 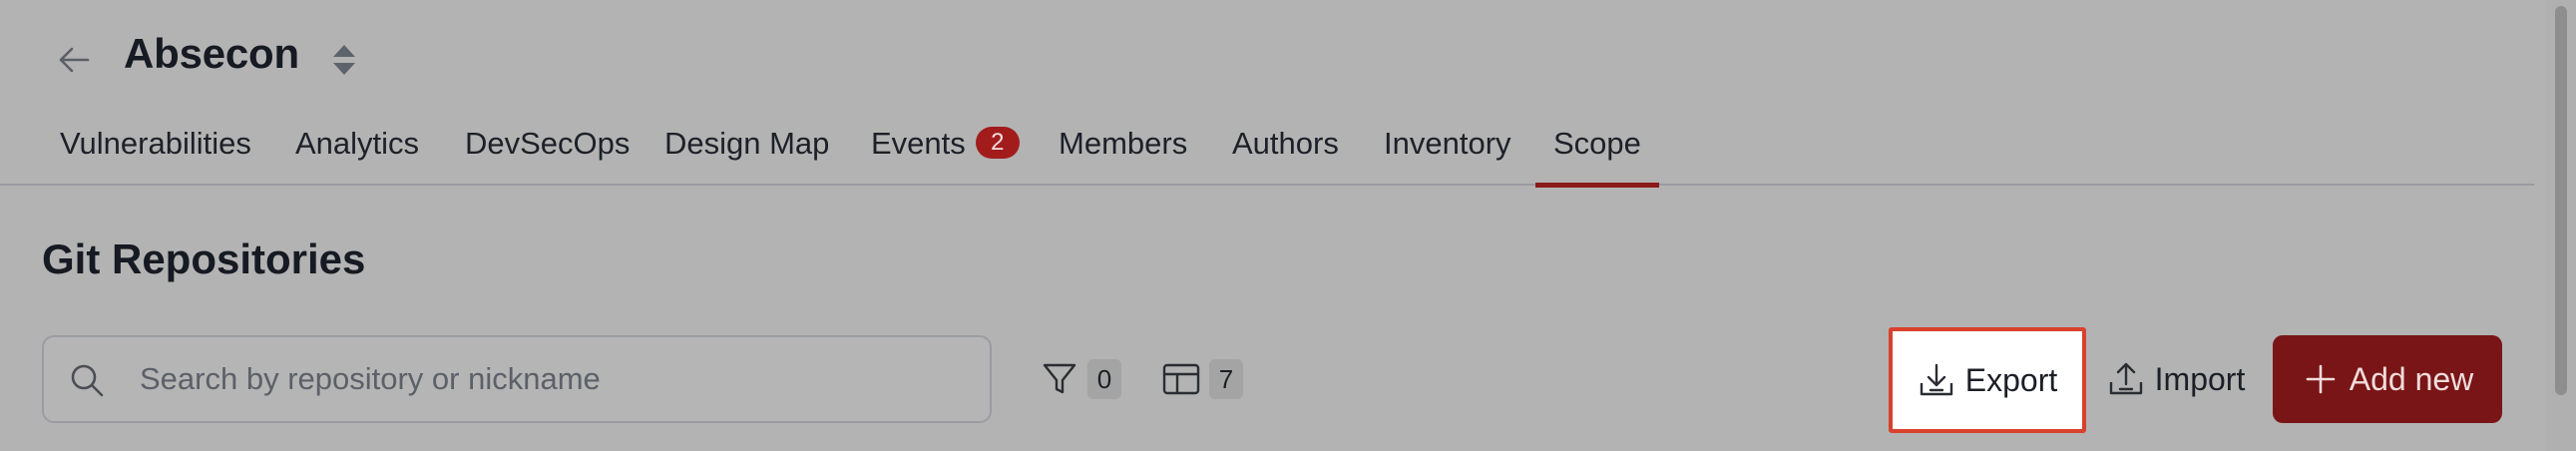 I want to click on export-button: Export, so click(x=1987, y=380).